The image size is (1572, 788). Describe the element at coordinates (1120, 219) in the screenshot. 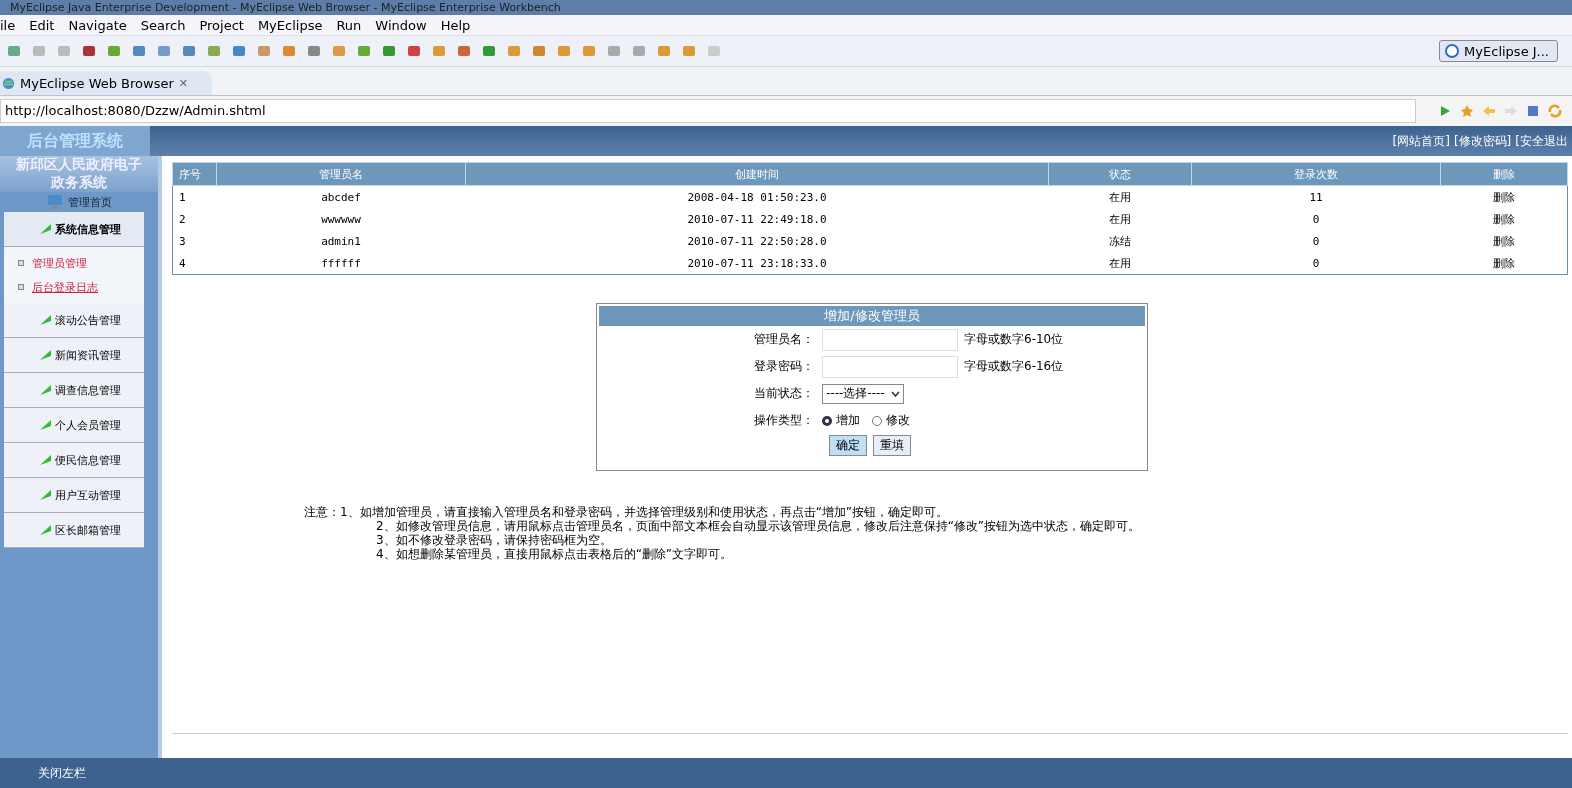

I see `table-cell-text: 在用` at that location.